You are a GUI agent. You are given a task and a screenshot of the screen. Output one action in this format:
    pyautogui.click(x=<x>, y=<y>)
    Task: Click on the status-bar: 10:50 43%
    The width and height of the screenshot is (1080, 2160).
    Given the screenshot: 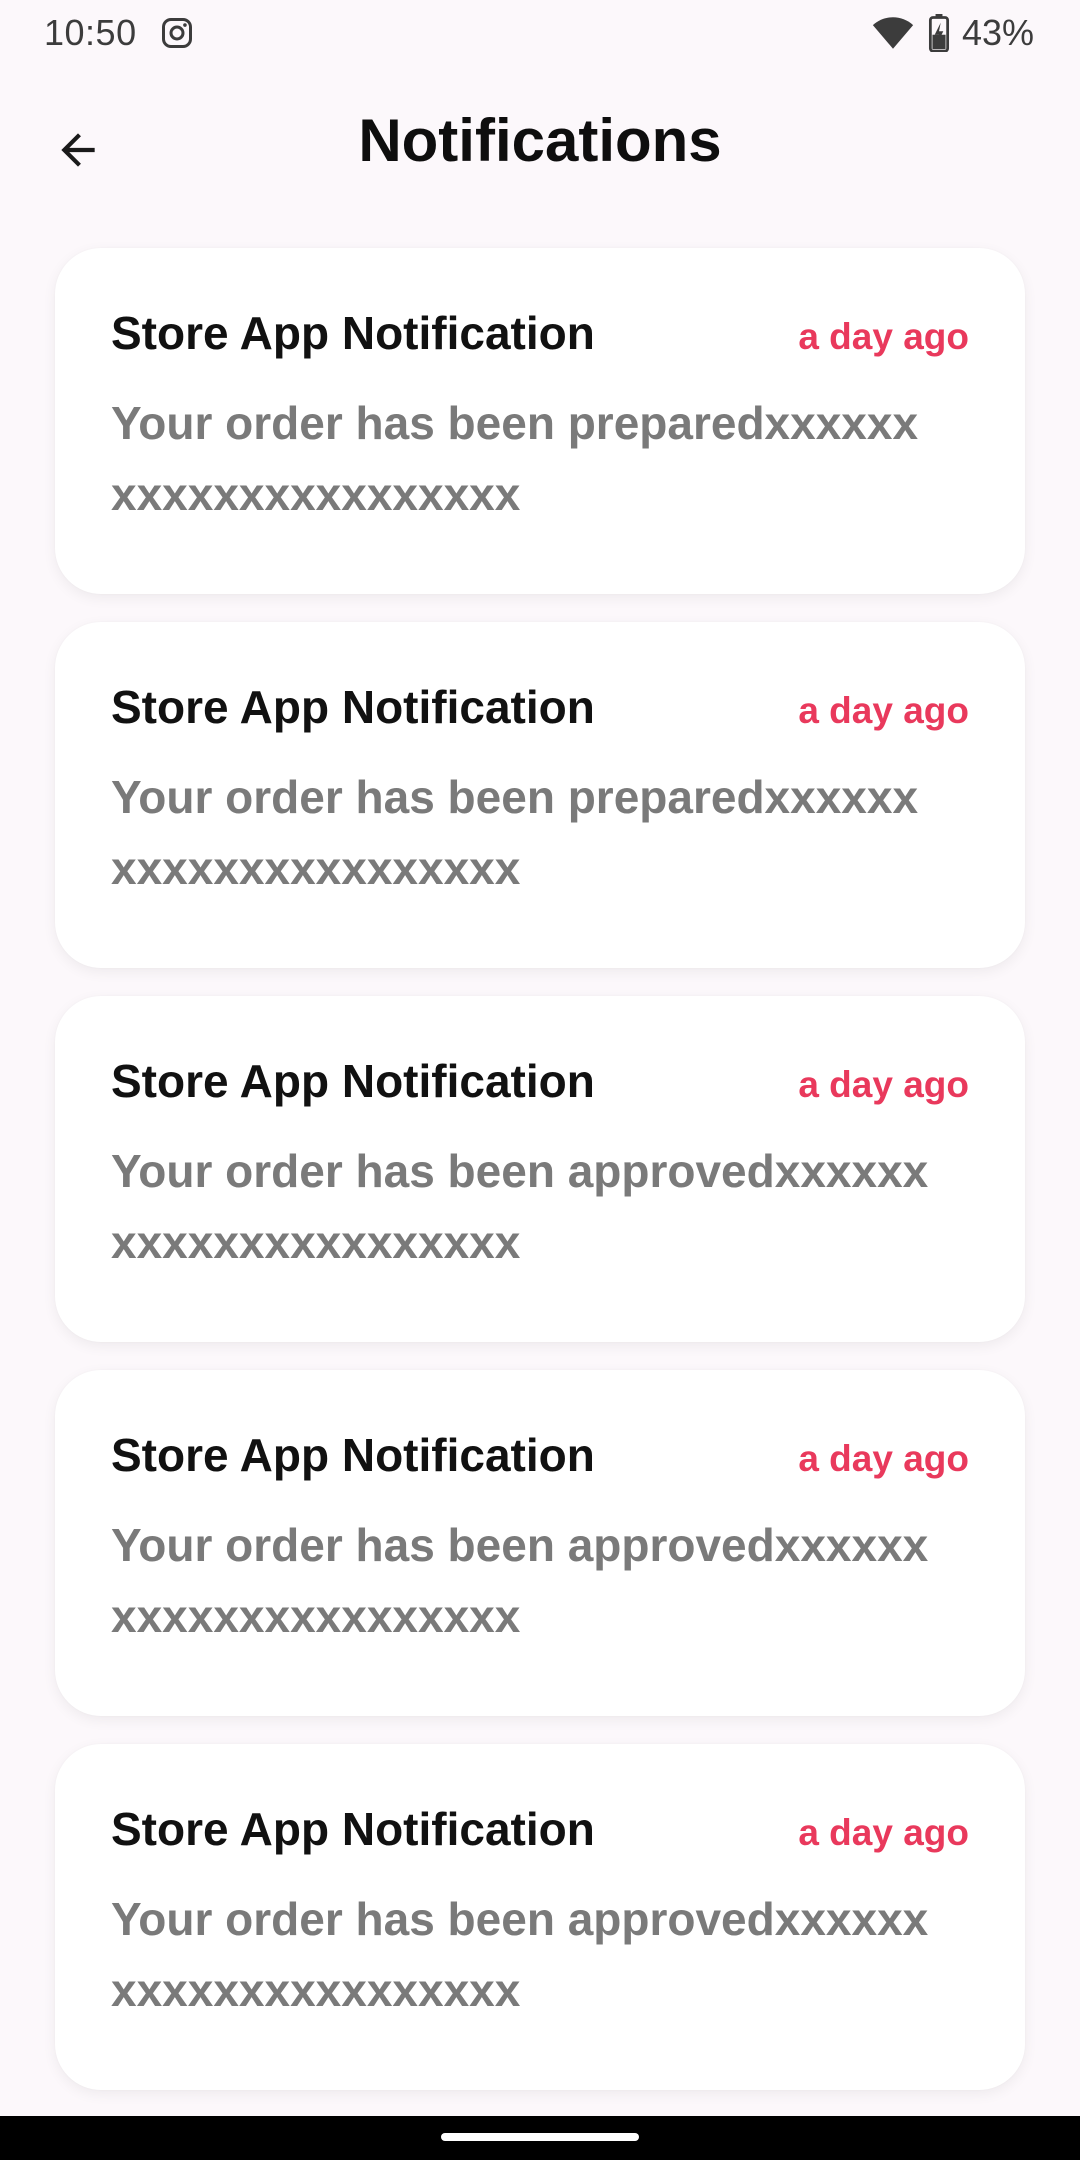 What is the action you would take?
    pyautogui.click(x=540, y=33)
    